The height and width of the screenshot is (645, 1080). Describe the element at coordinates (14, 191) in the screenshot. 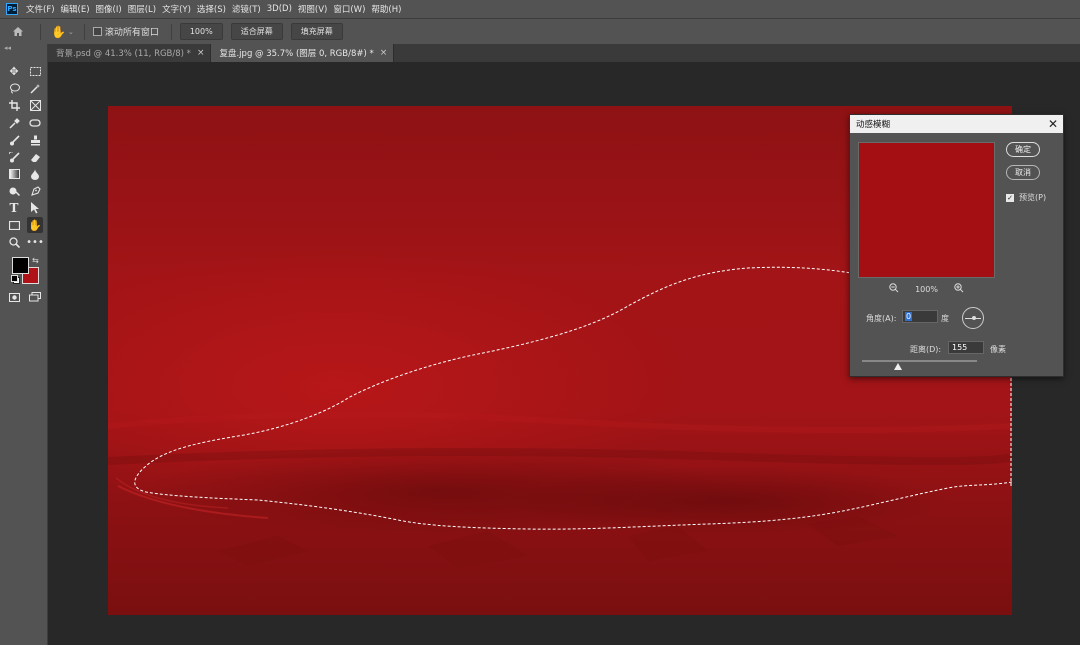

I see `dodge-icon` at that location.